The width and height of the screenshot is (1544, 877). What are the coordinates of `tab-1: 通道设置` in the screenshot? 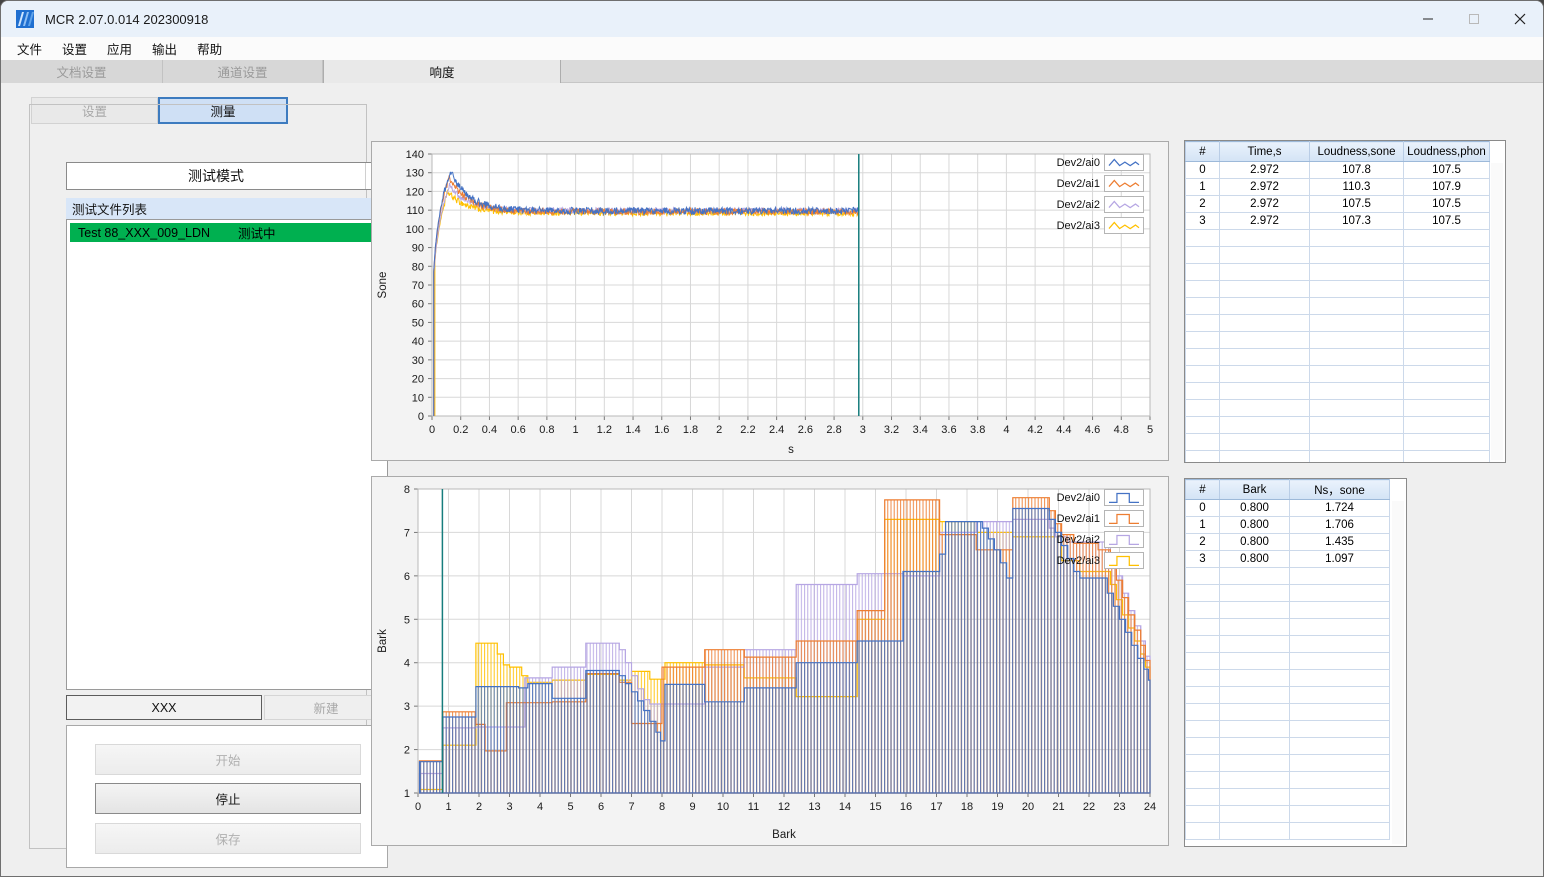 It's located at (243, 71).